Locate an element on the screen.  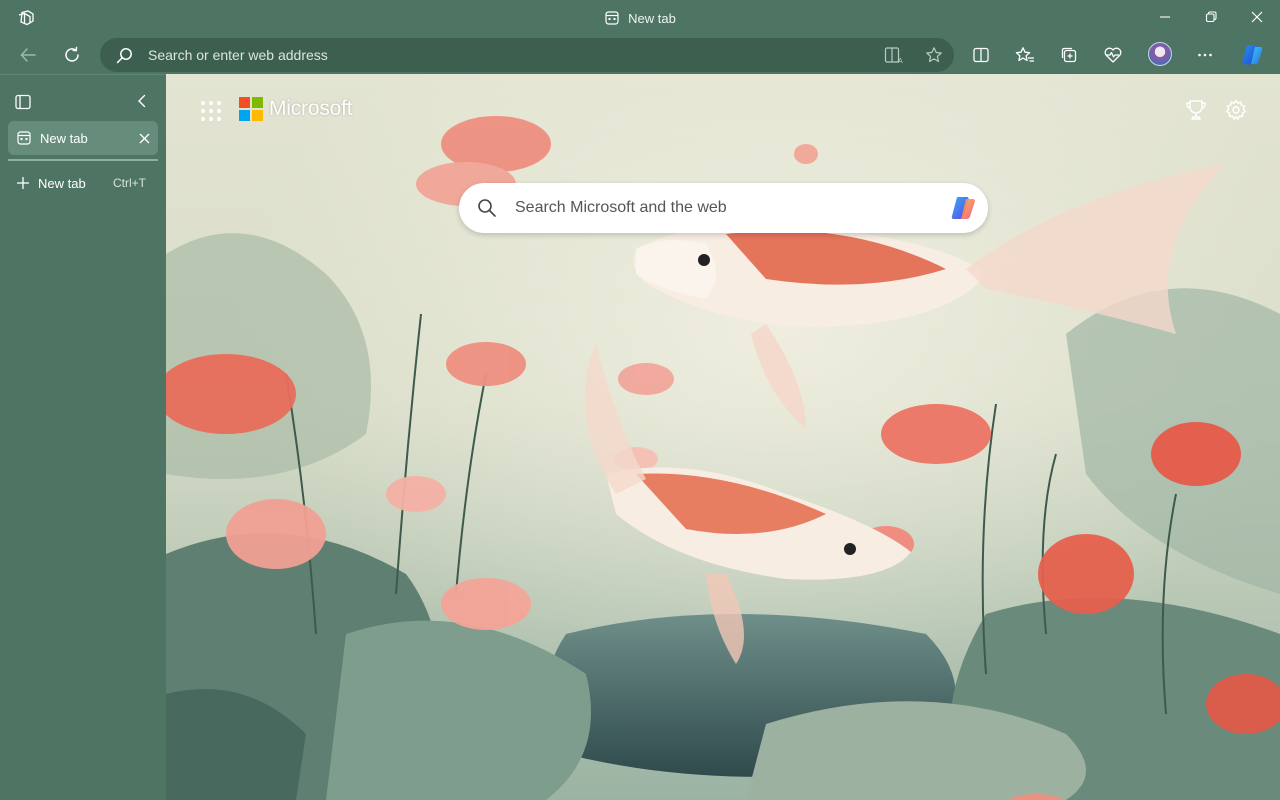
svg-text: A is located at coordinates (900, 61).